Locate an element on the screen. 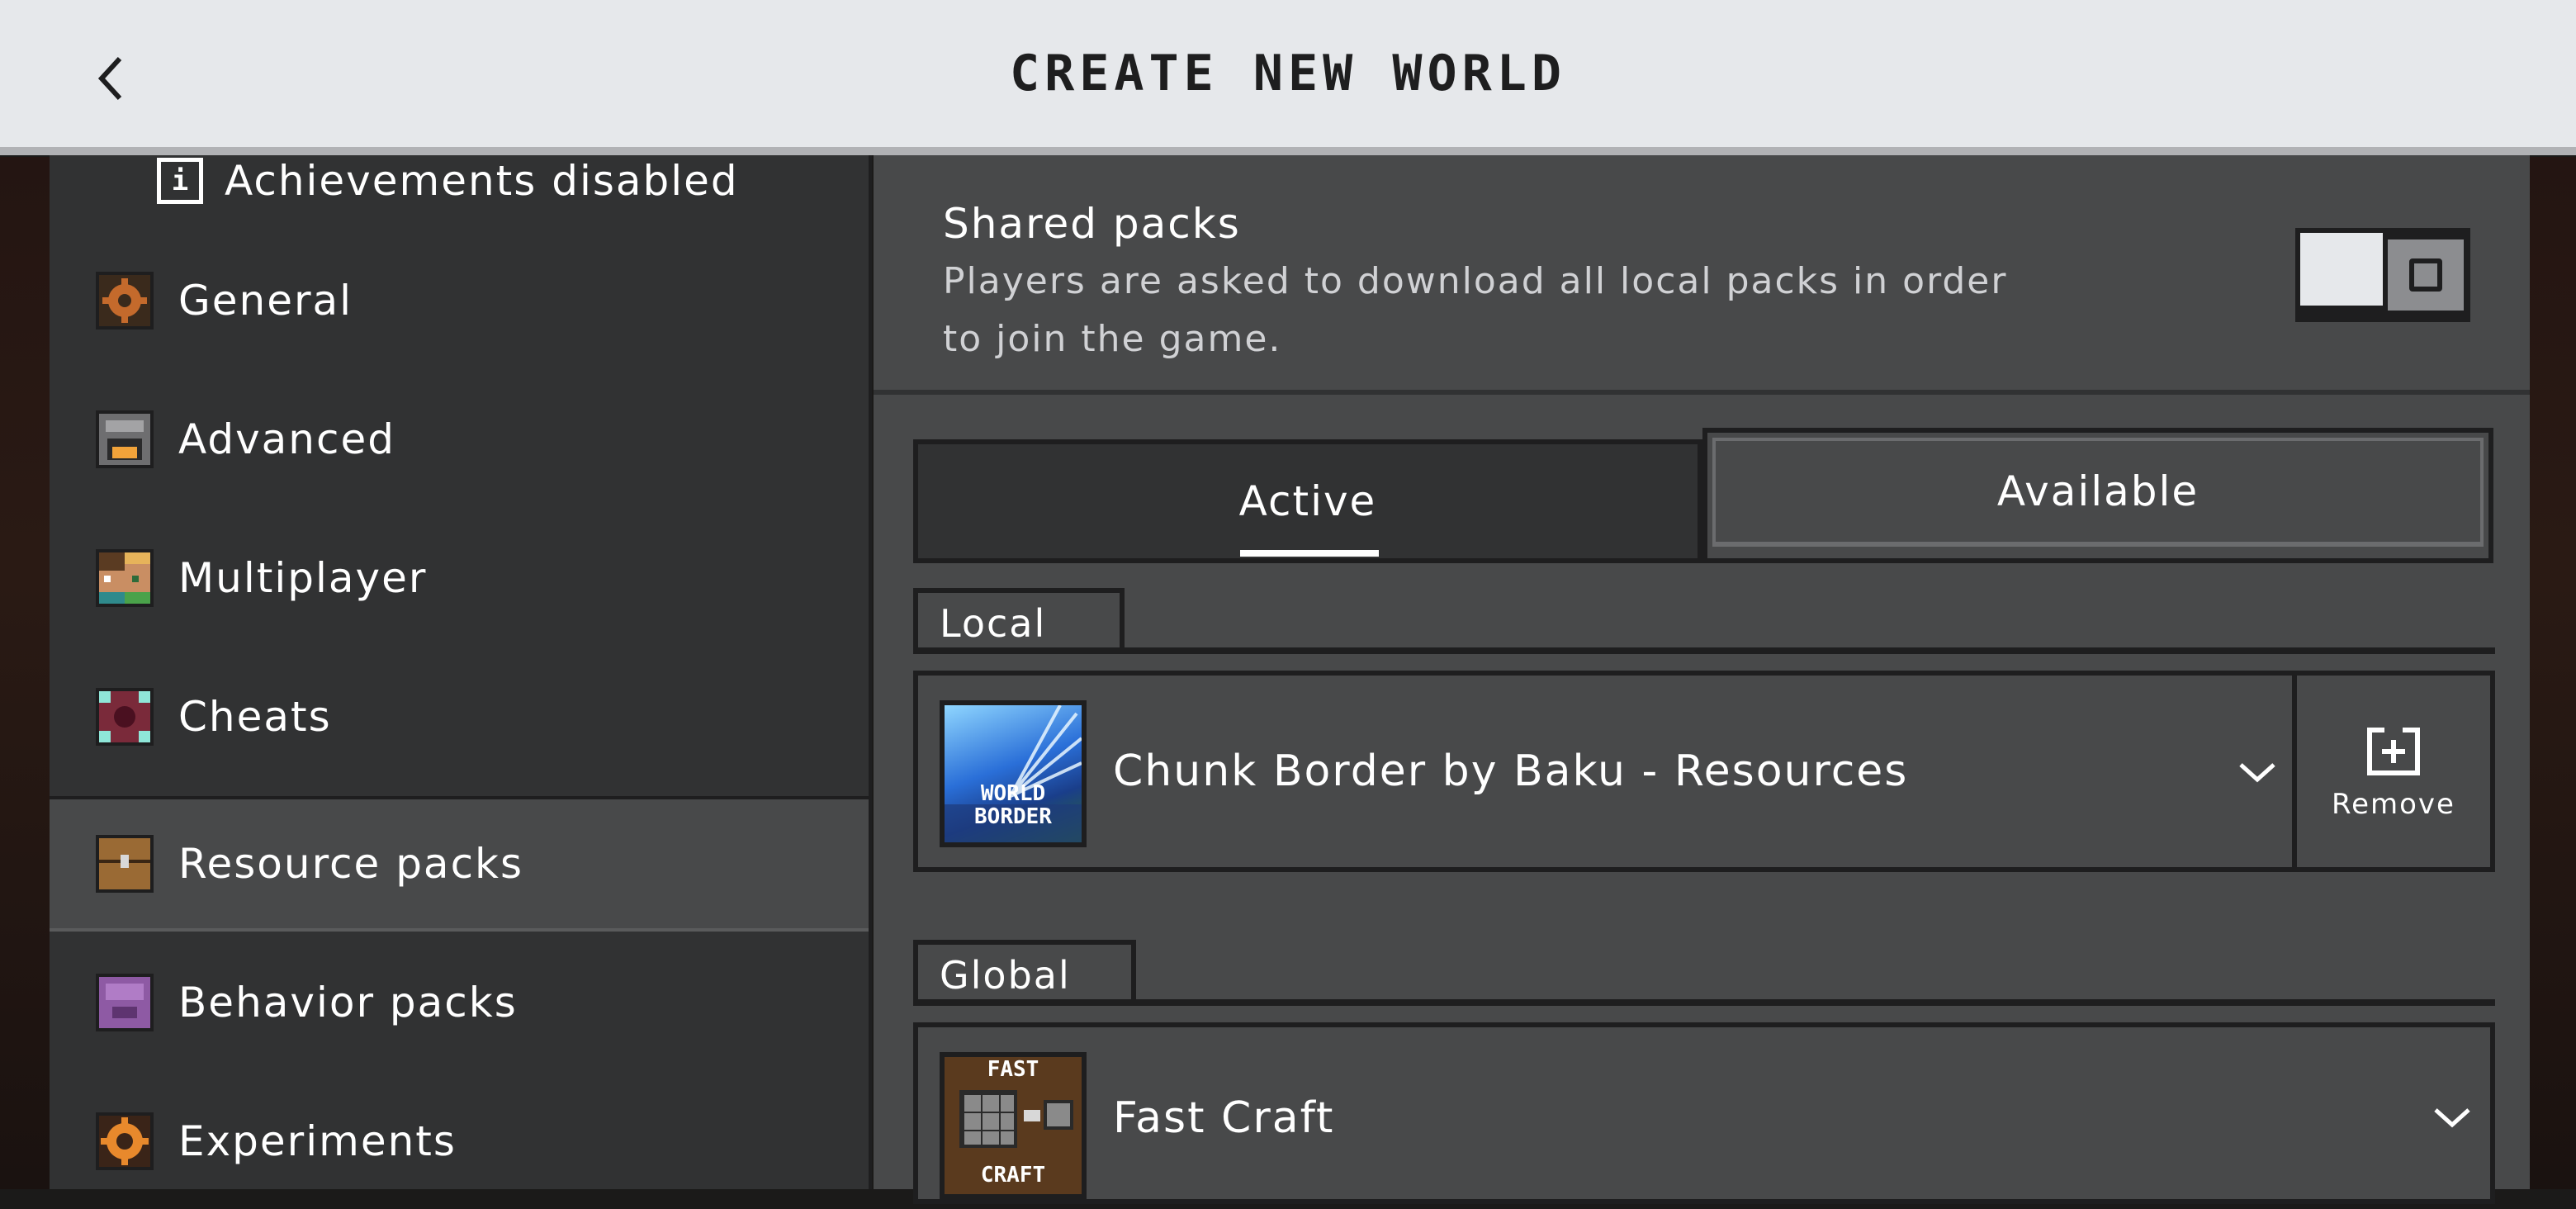 The image size is (2576, 1209). toggle-track is located at coordinates (2426, 275).